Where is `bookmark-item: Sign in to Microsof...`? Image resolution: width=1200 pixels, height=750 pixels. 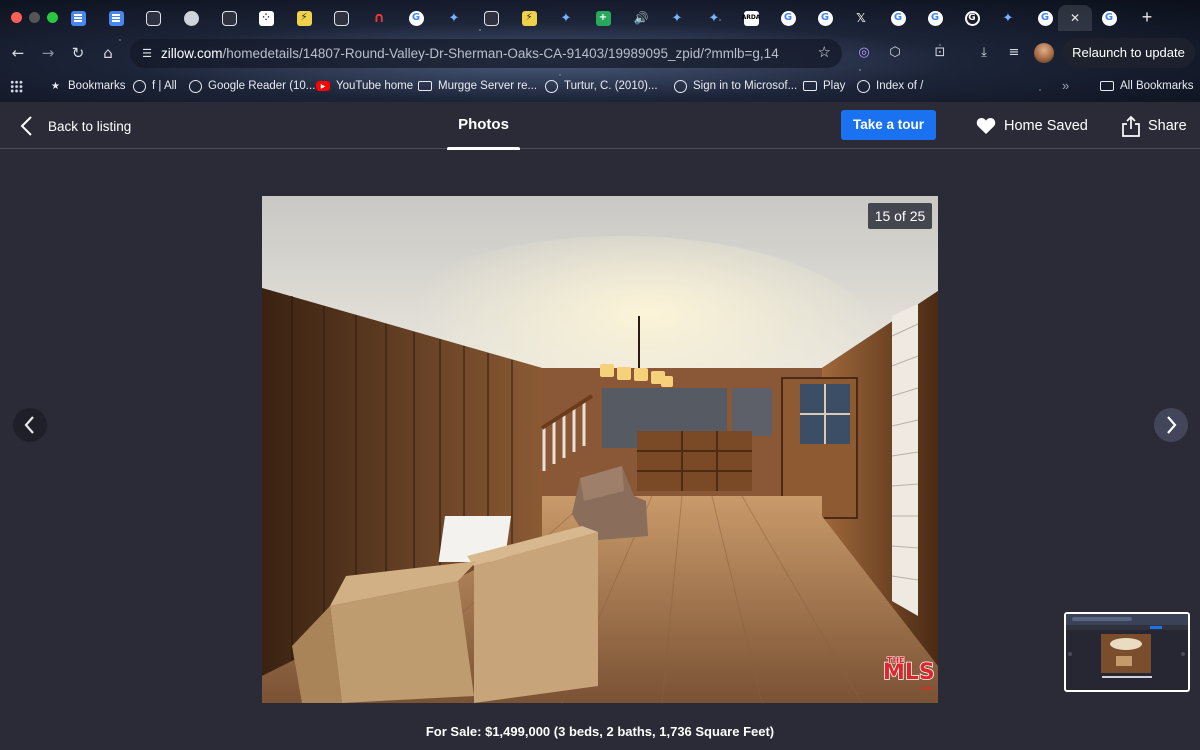
bookmark-item: Sign in to Microsof... is located at coordinates (735, 86).